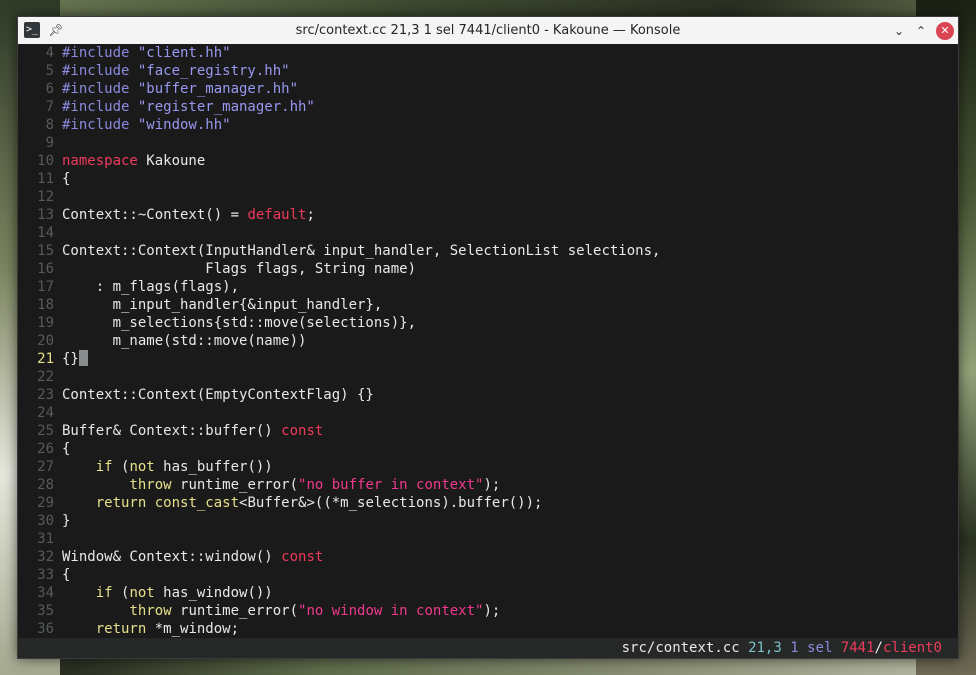 The image size is (976, 675). Describe the element at coordinates (488, 107) in the screenshot. I see `code-line: 7 #include "register_manager.hh"` at that location.